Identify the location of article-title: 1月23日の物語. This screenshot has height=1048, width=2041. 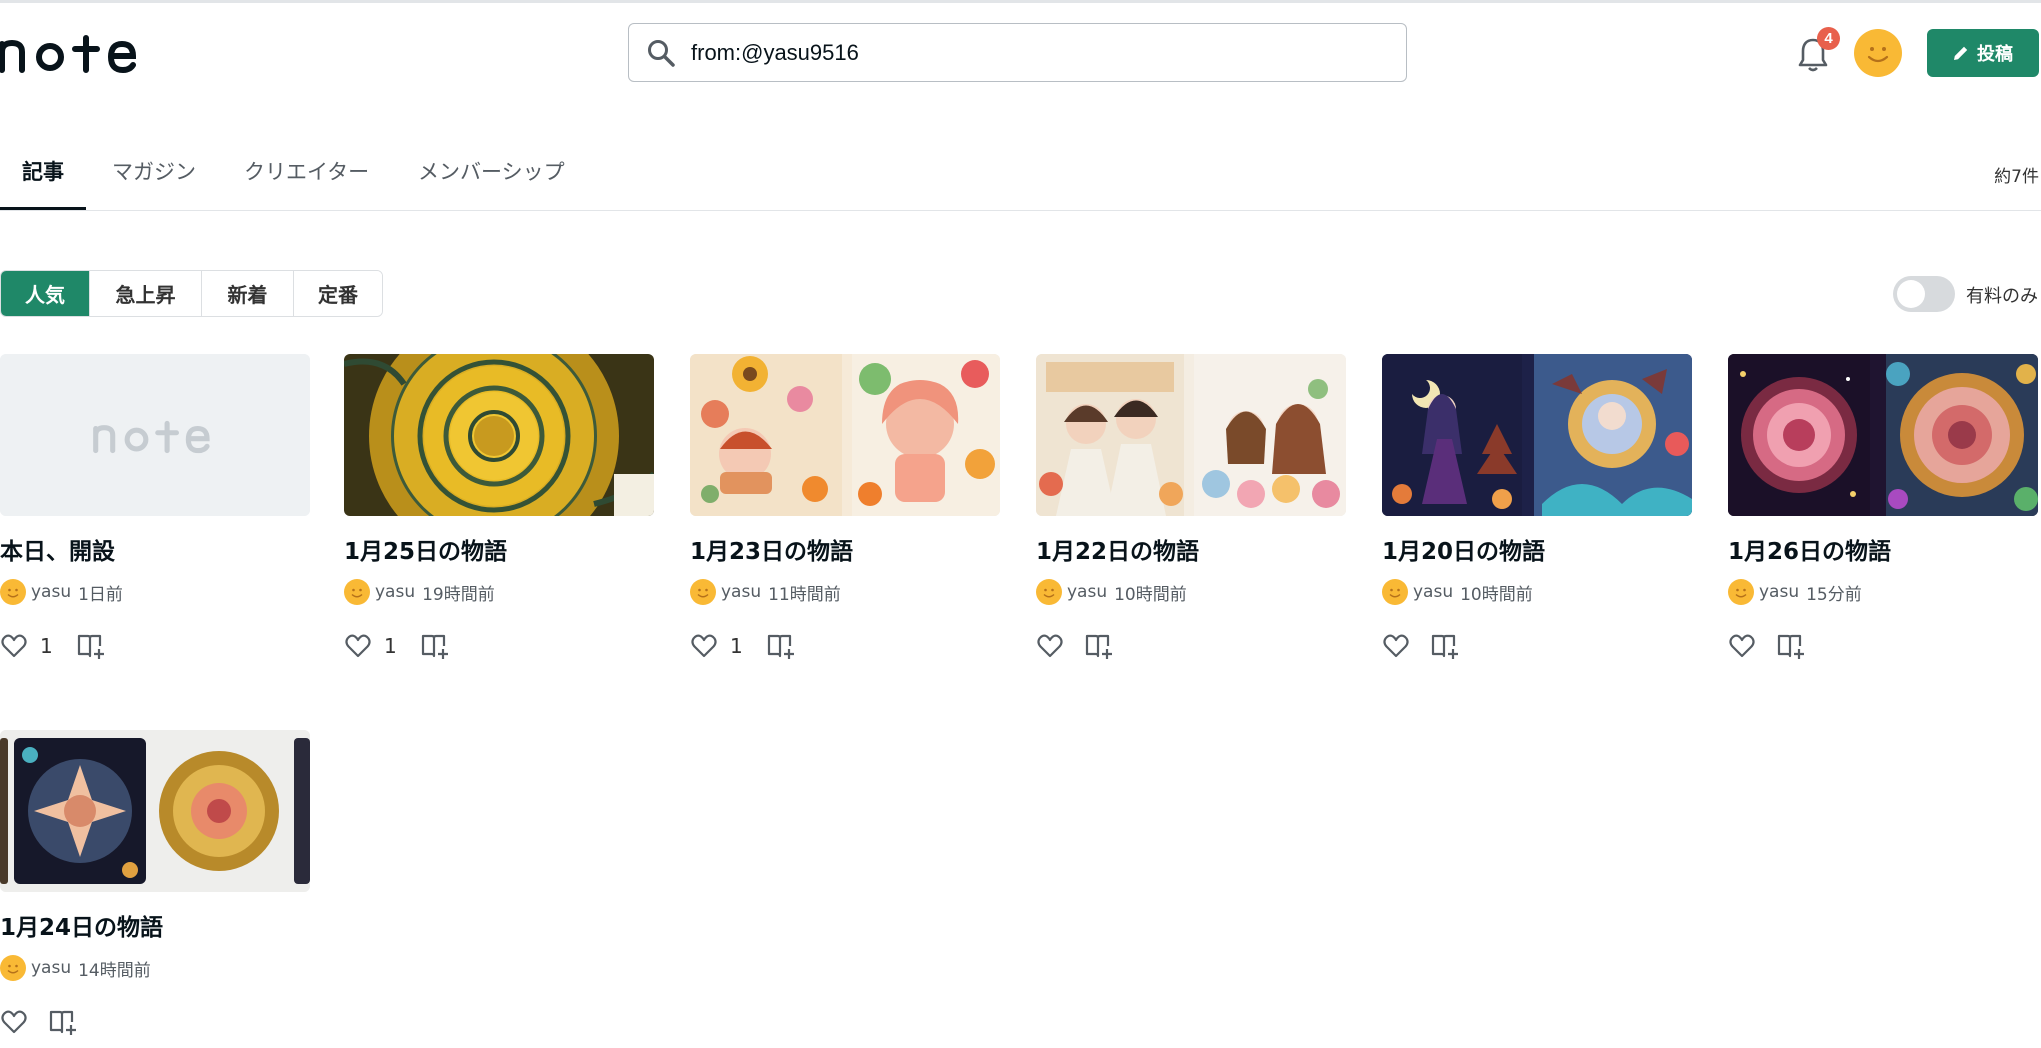
(771, 549).